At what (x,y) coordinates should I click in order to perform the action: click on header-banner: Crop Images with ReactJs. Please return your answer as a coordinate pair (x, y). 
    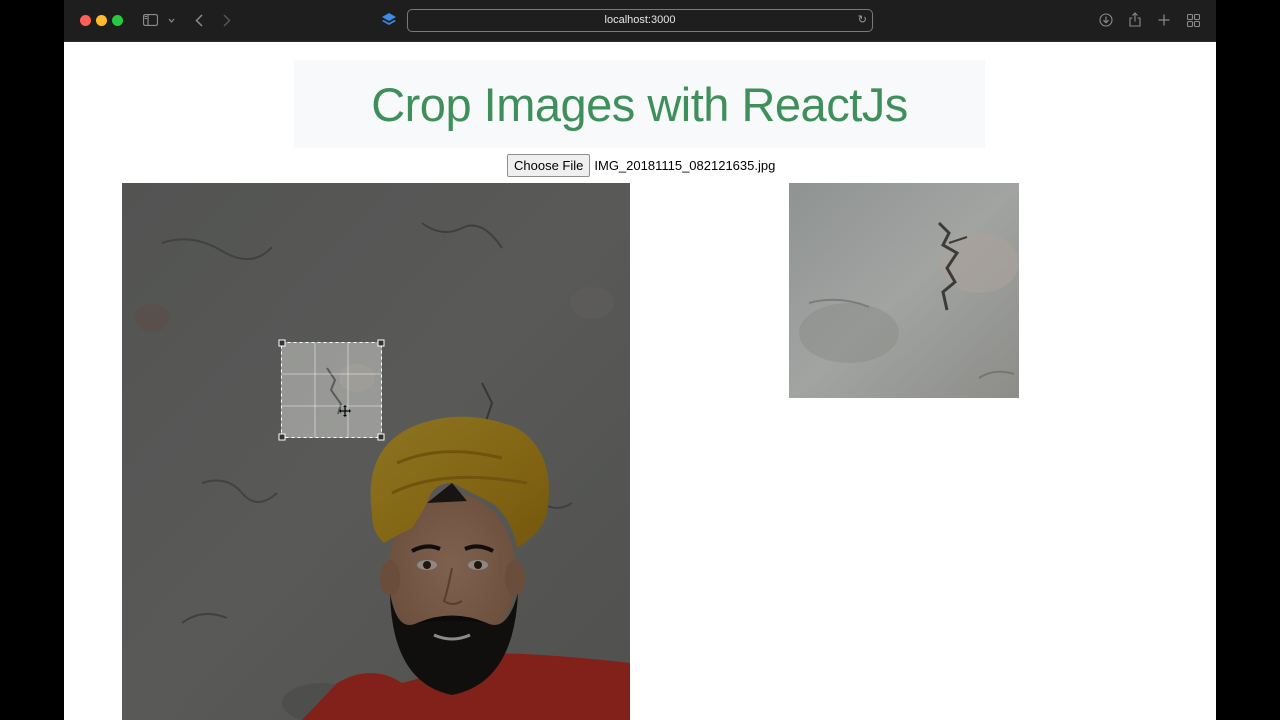
    Looking at the image, I should click on (639, 104).